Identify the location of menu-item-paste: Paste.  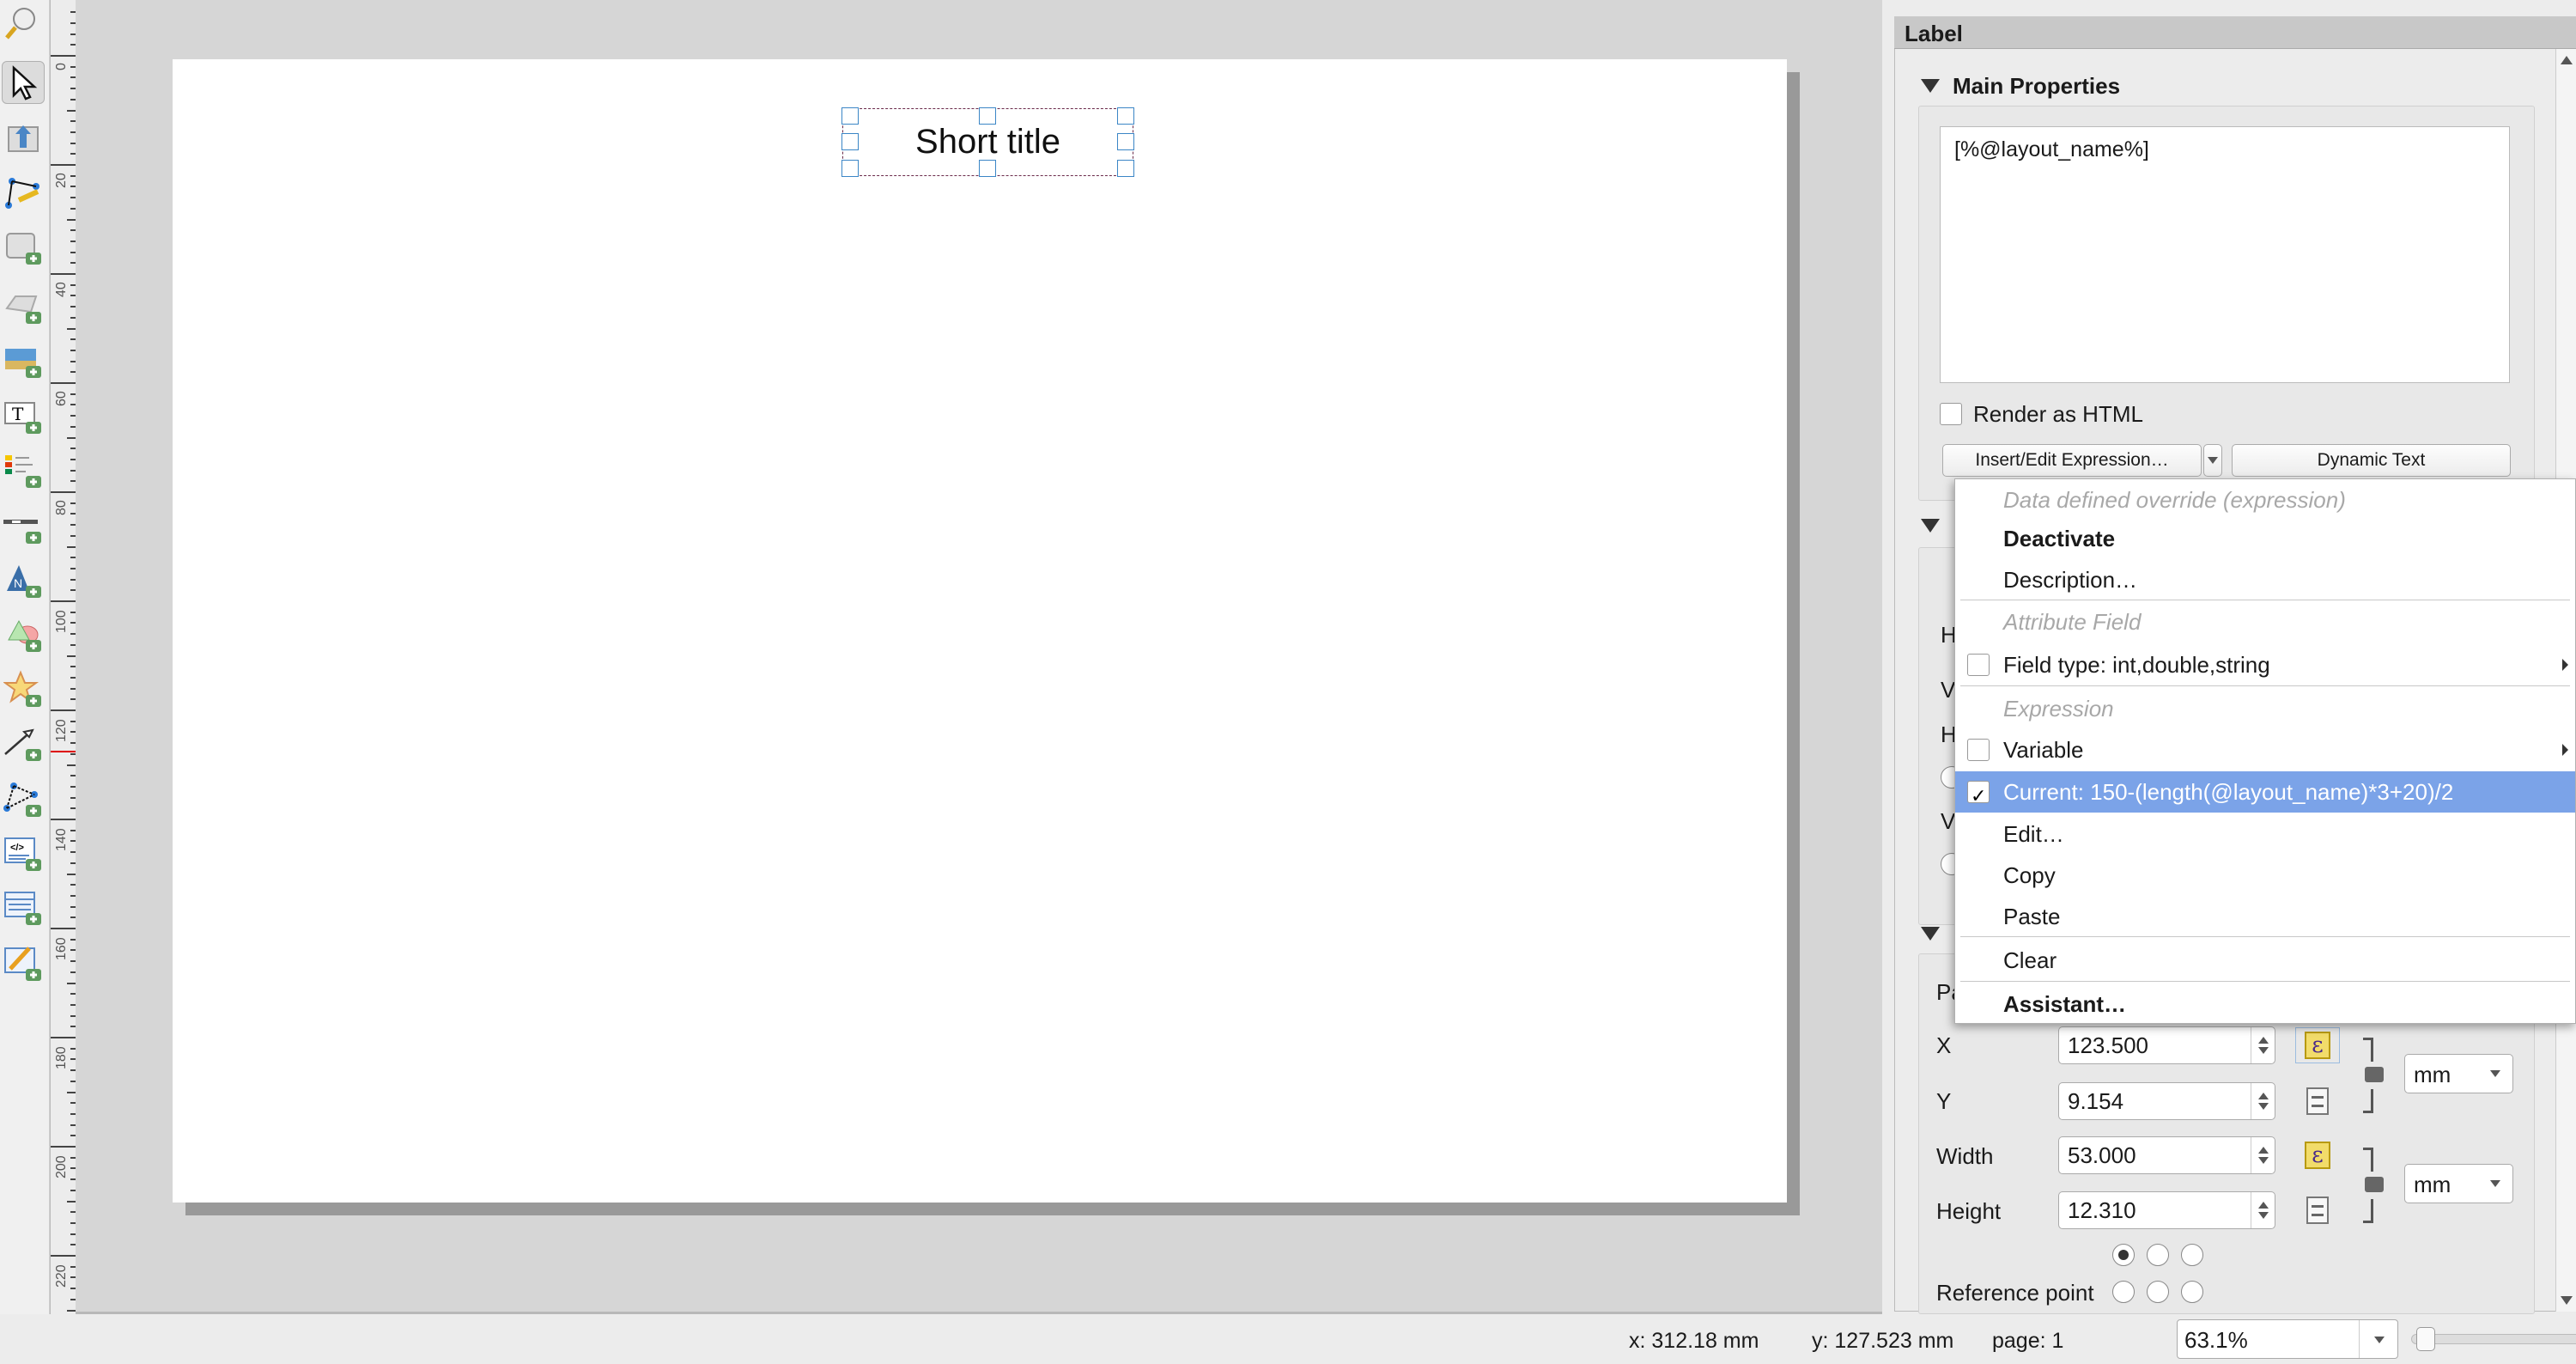
(2265, 916).